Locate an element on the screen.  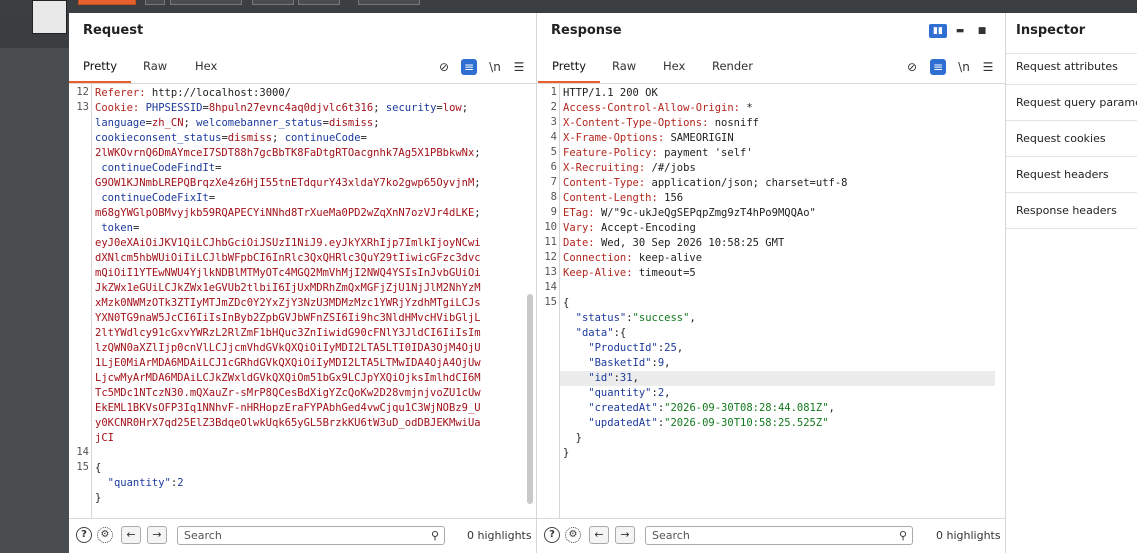
code-line: "quantity":2 is located at coordinates (139, 483).